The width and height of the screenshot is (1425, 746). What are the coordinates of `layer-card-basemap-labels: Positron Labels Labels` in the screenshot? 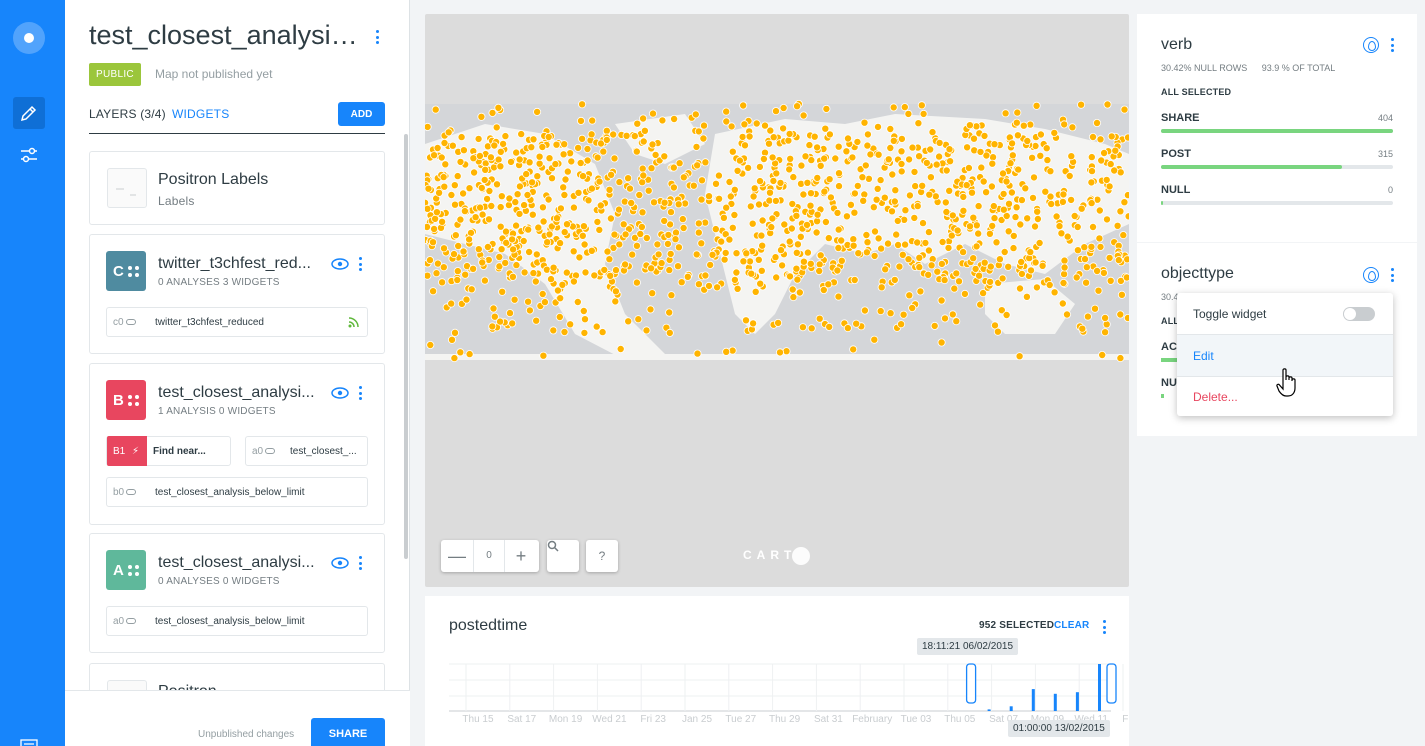 It's located at (237, 188).